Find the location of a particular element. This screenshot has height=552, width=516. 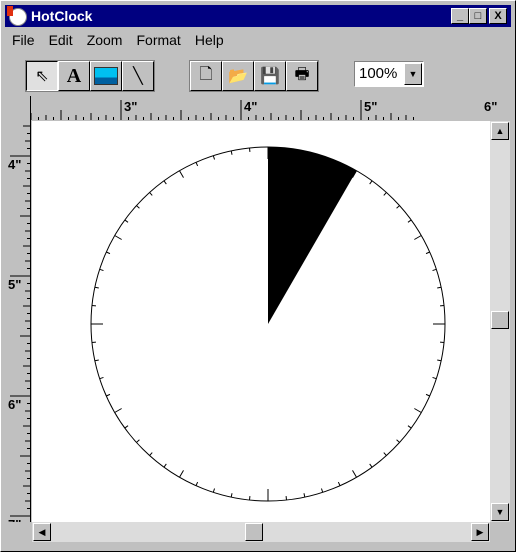

chevron-down-icon: ▼ is located at coordinates (413, 74).